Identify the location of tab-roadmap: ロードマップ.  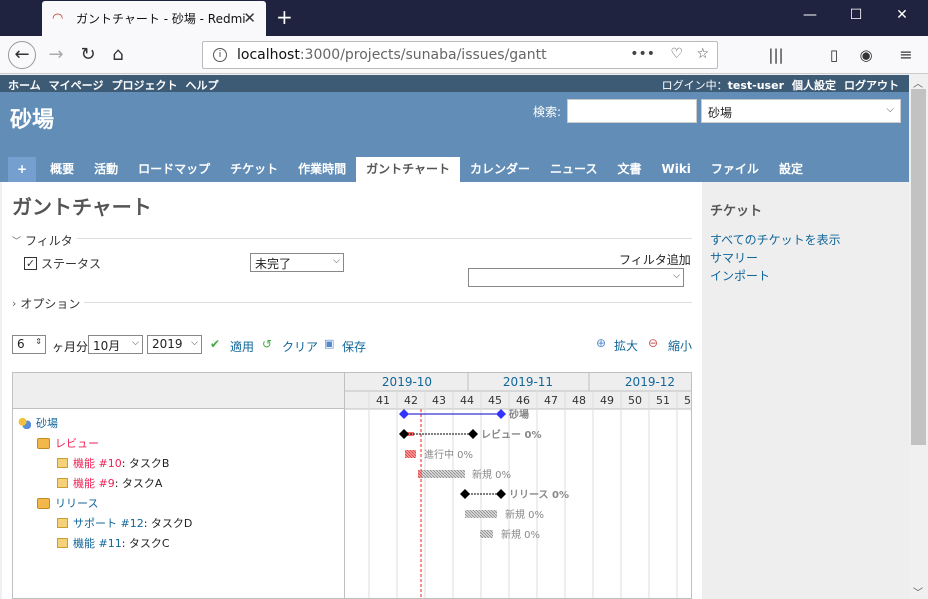
(174, 169).